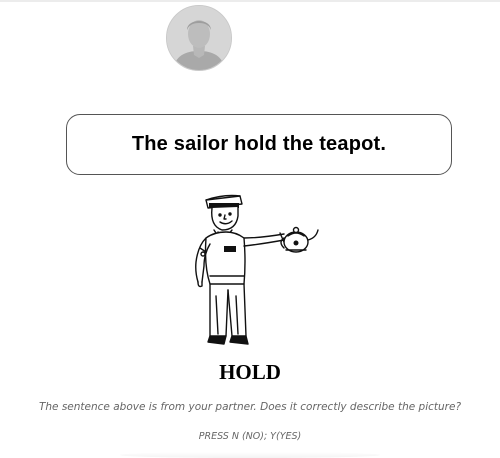  I want to click on partner-sentence-box: The sailor hold the teapot., so click(259, 144).